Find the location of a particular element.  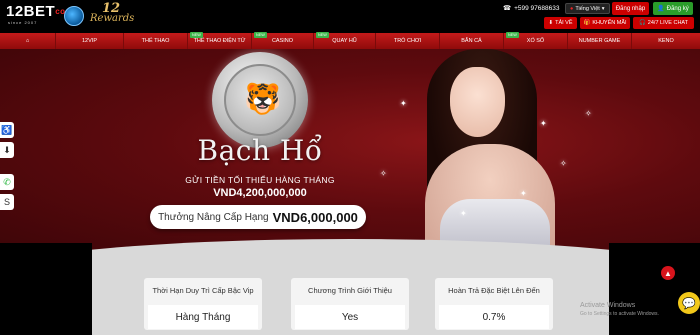

nav-label: NUMBER GAME is located at coordinates (599, 41).